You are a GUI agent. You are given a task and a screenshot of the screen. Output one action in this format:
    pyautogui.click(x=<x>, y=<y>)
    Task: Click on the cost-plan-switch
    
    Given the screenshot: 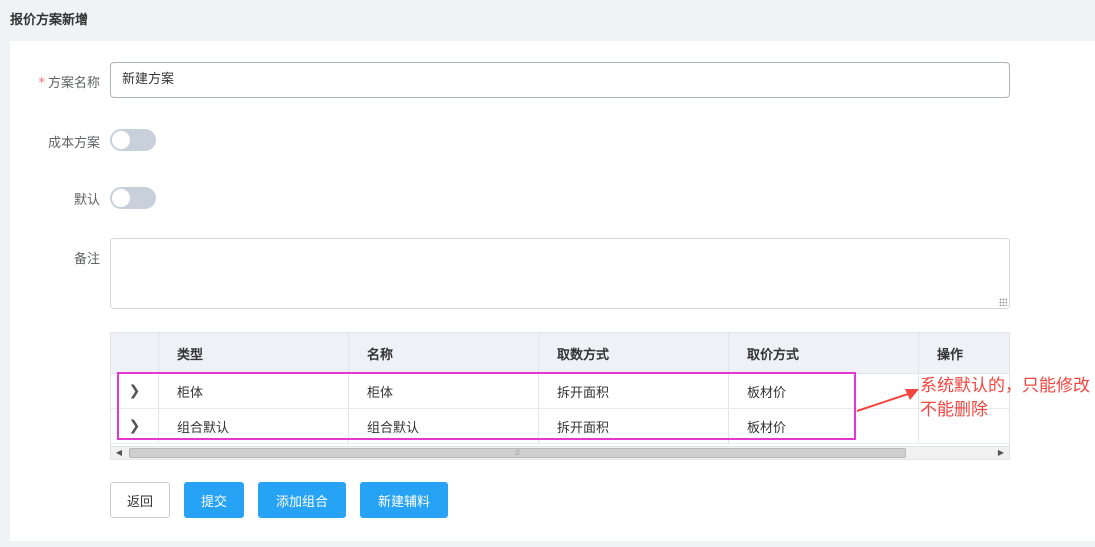 What is the action you would take?
    pyautogui.click(x=133, y=140)
    